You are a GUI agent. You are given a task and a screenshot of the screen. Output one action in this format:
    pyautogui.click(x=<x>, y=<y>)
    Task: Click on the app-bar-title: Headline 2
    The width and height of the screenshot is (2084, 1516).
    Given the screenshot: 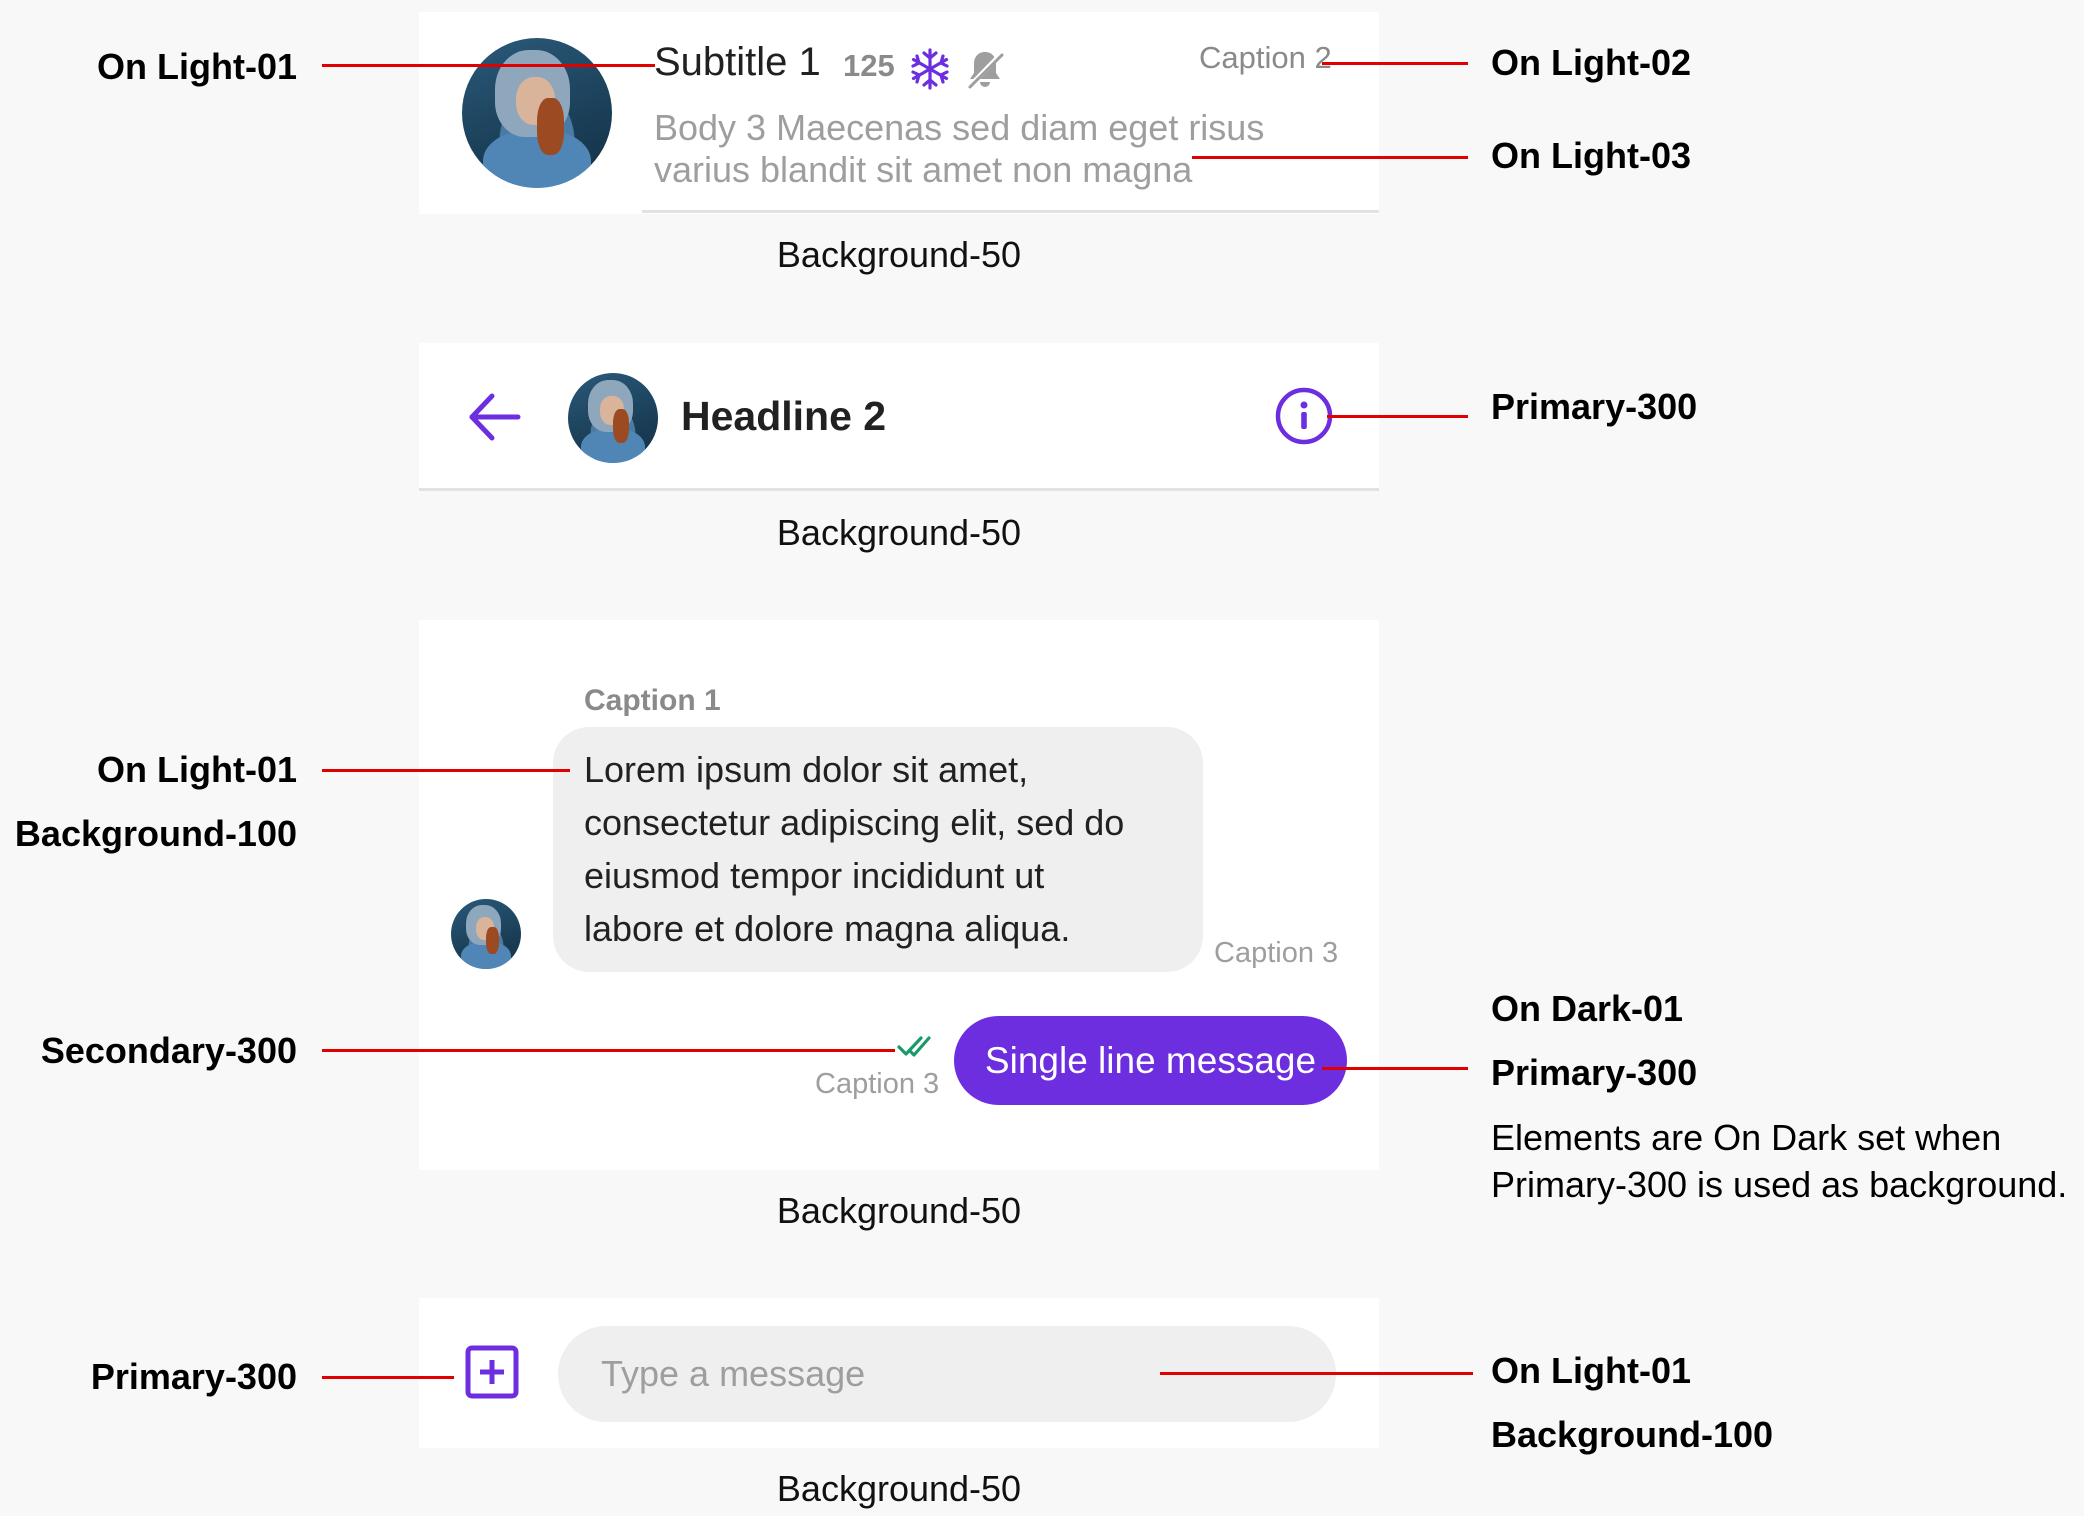 What is the action you would take?
    pyautogui.click(x=784, y=416)
    